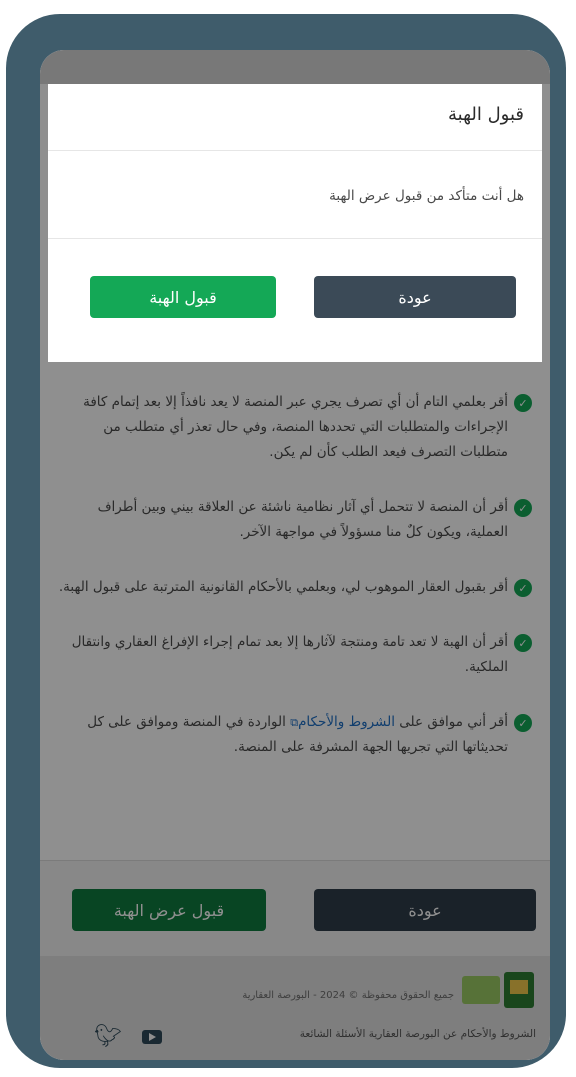  Describe the element at coordinates (183, 297) in the screenshot. I see `accept-gift-button: قبول الهبة` at that location.